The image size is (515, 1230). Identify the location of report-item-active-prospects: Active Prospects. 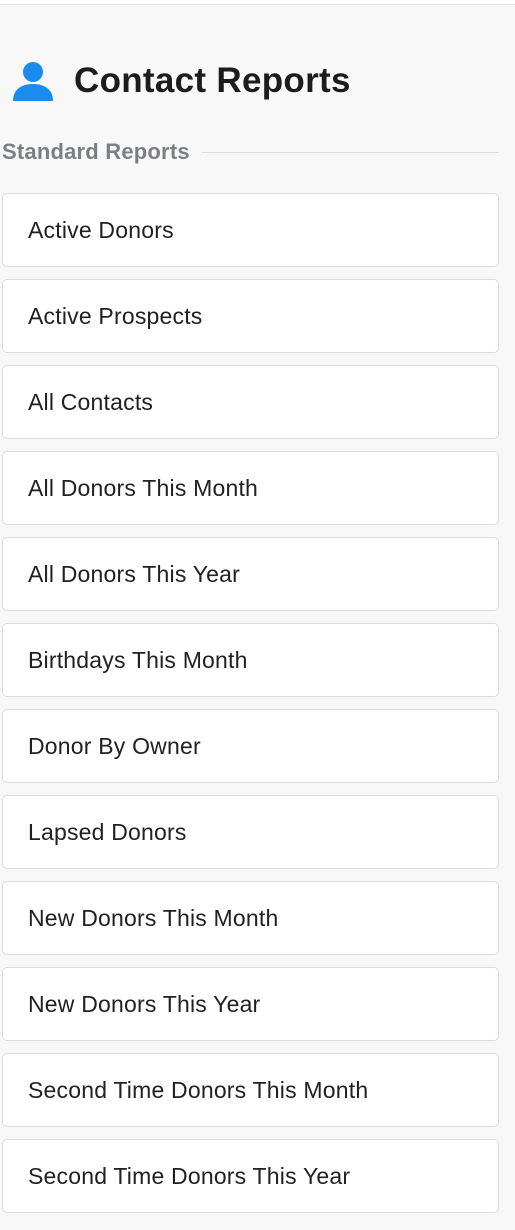
(250, 316).